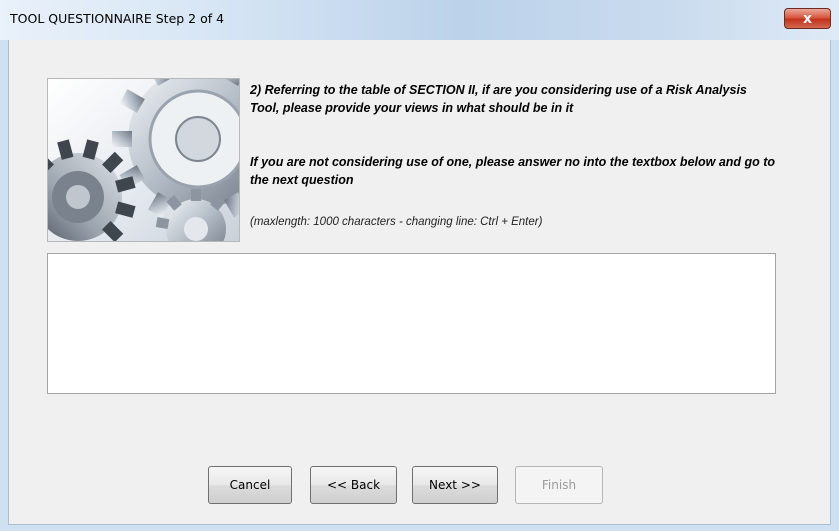 This screenshot has width=839, height=531. I want to click on next-button-label: Next >>, so click(455, 485).